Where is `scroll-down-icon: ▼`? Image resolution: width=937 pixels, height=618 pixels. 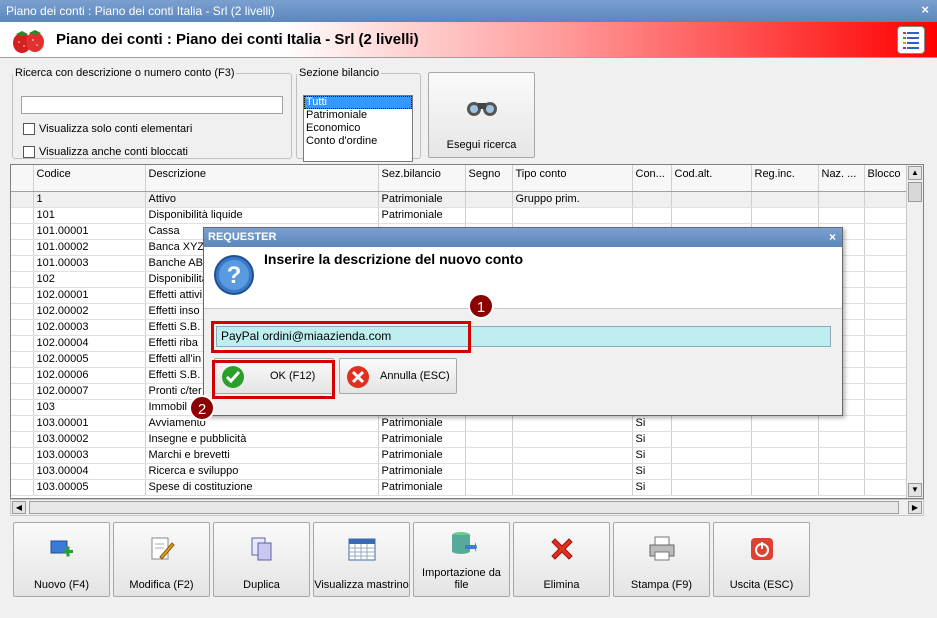
scroll-down-icon: ▼ is located at coordinates (915, 490).